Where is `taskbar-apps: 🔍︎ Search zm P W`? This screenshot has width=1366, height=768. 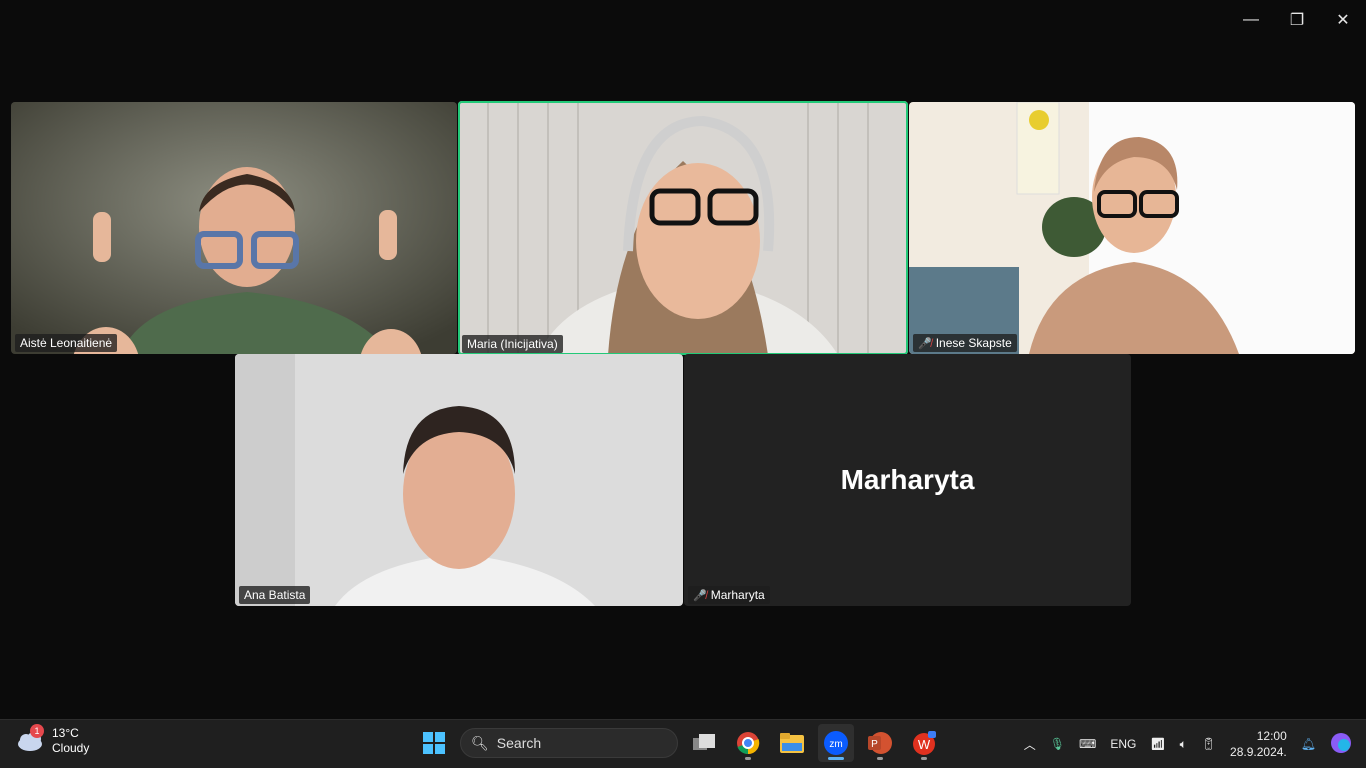 taskbar-apps: 🔍︎ Search zm P W is located at coordinates (679, 743).